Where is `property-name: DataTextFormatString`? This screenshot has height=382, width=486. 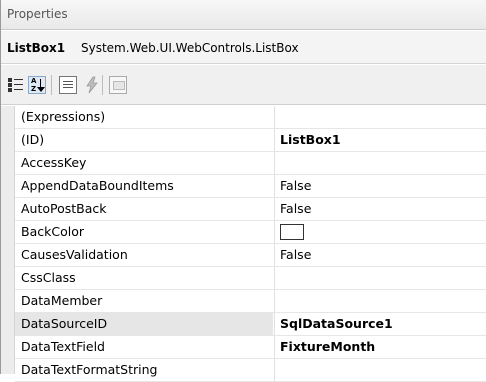
property-name: DataTextFormatString is located at coordinates (89, 369).